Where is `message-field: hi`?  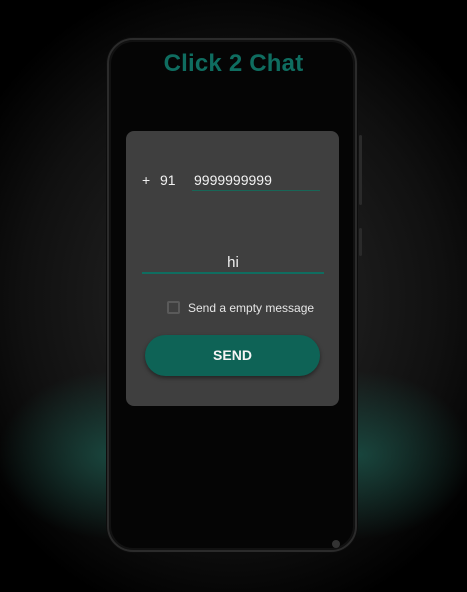
message-field: hi is located at coordinates (233, 264).